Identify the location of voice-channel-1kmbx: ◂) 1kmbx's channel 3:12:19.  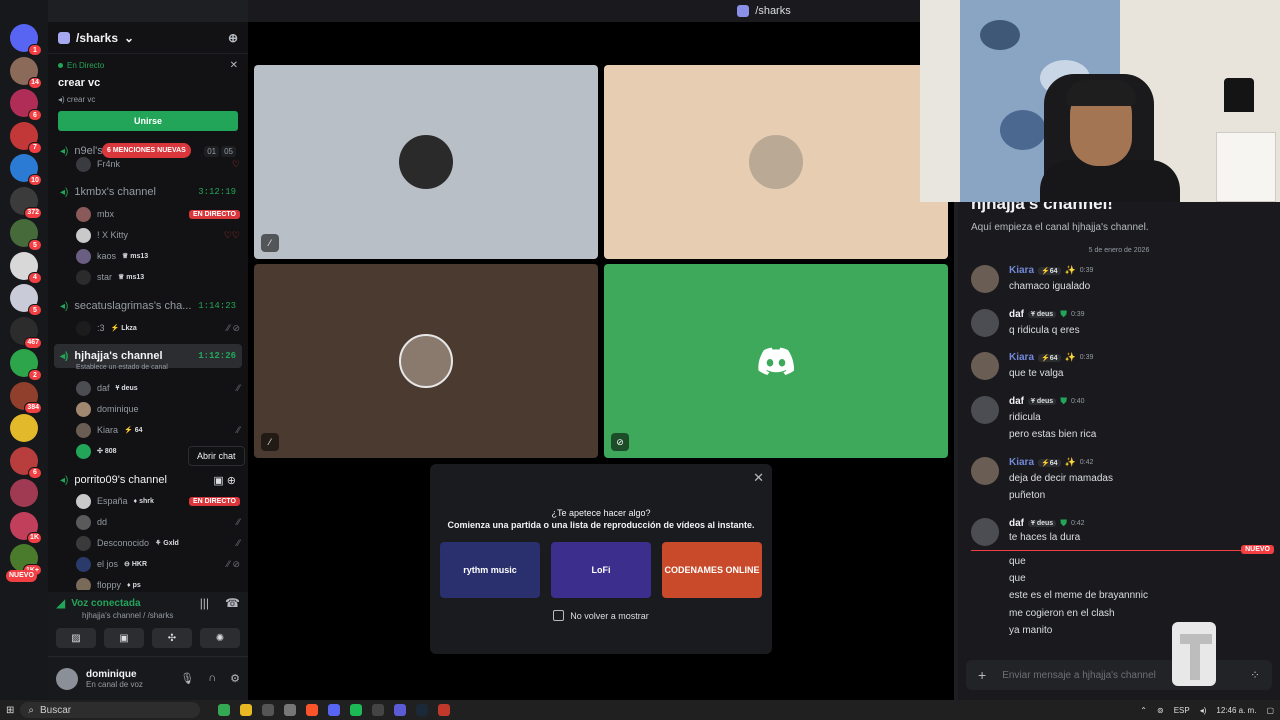
(148, 192).